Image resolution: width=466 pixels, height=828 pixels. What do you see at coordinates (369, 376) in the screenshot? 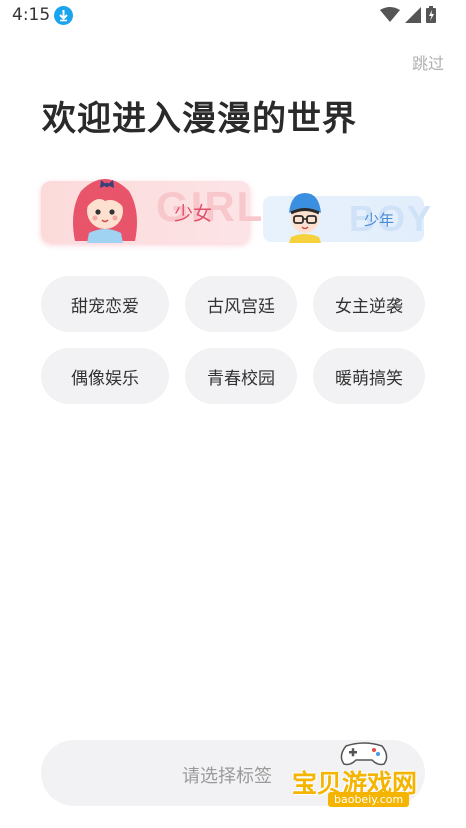
I see `tag-cute-comedy: 暖萌搞笑` at bounding box center [369, 376].